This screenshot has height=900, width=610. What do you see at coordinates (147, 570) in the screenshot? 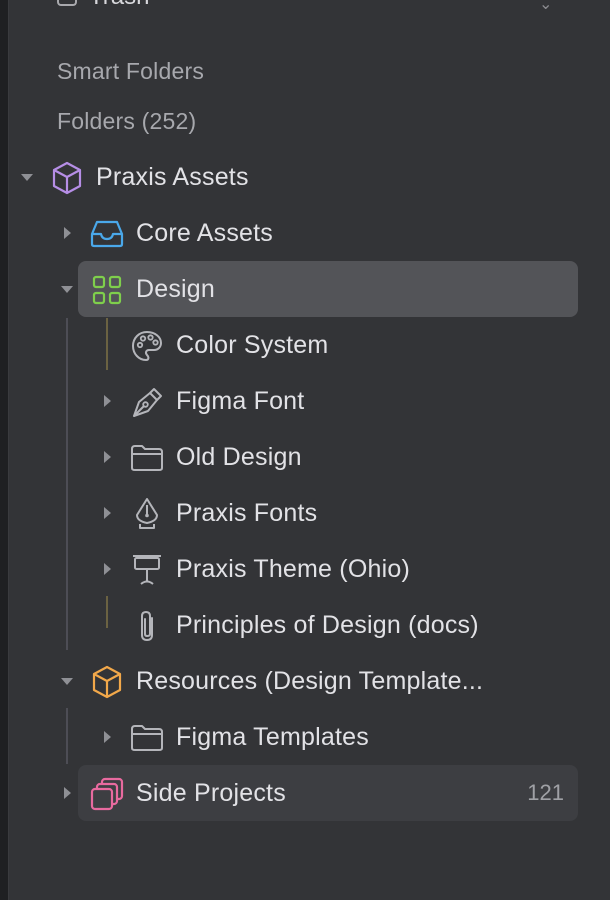
I see `keynote-icon` at bounding box center [147, 570].